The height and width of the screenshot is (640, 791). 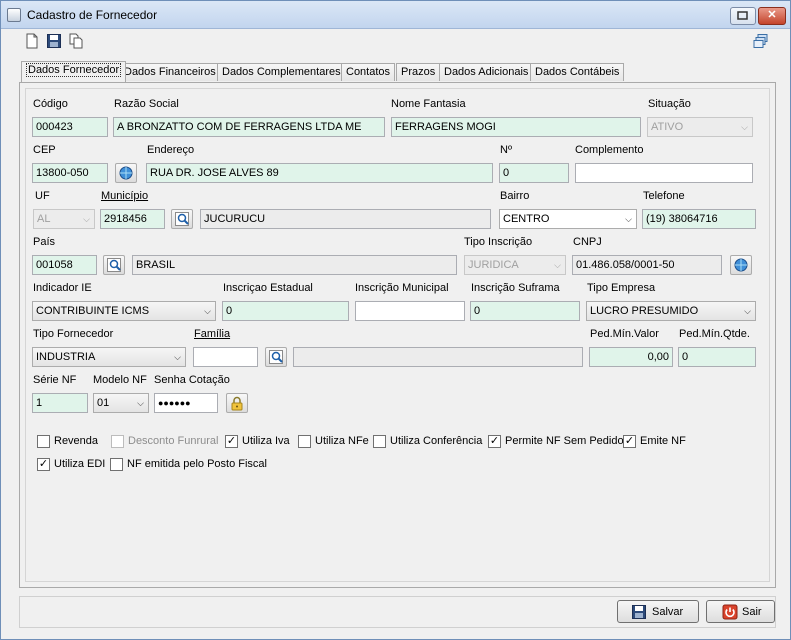 What do you see at coordinates (428, 104) in the screenshot?
I see `nome-fantasia-label: Nome Fantasia` at bounding box center [428, 104].